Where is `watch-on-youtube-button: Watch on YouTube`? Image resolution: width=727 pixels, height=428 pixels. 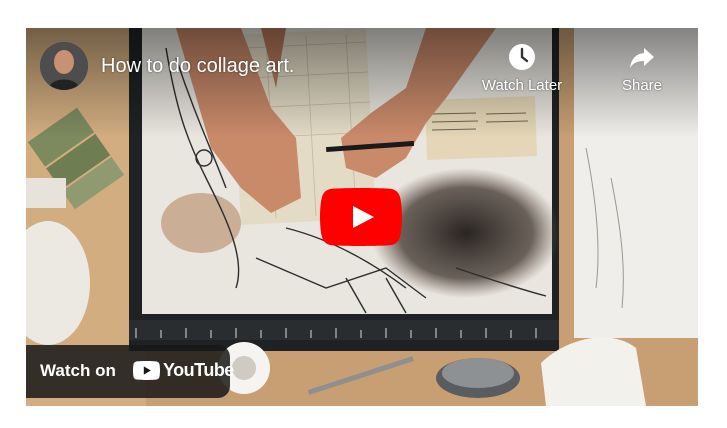 watch-on-youtube-button: Watch on YouTube is located at coordinates (130, 371).